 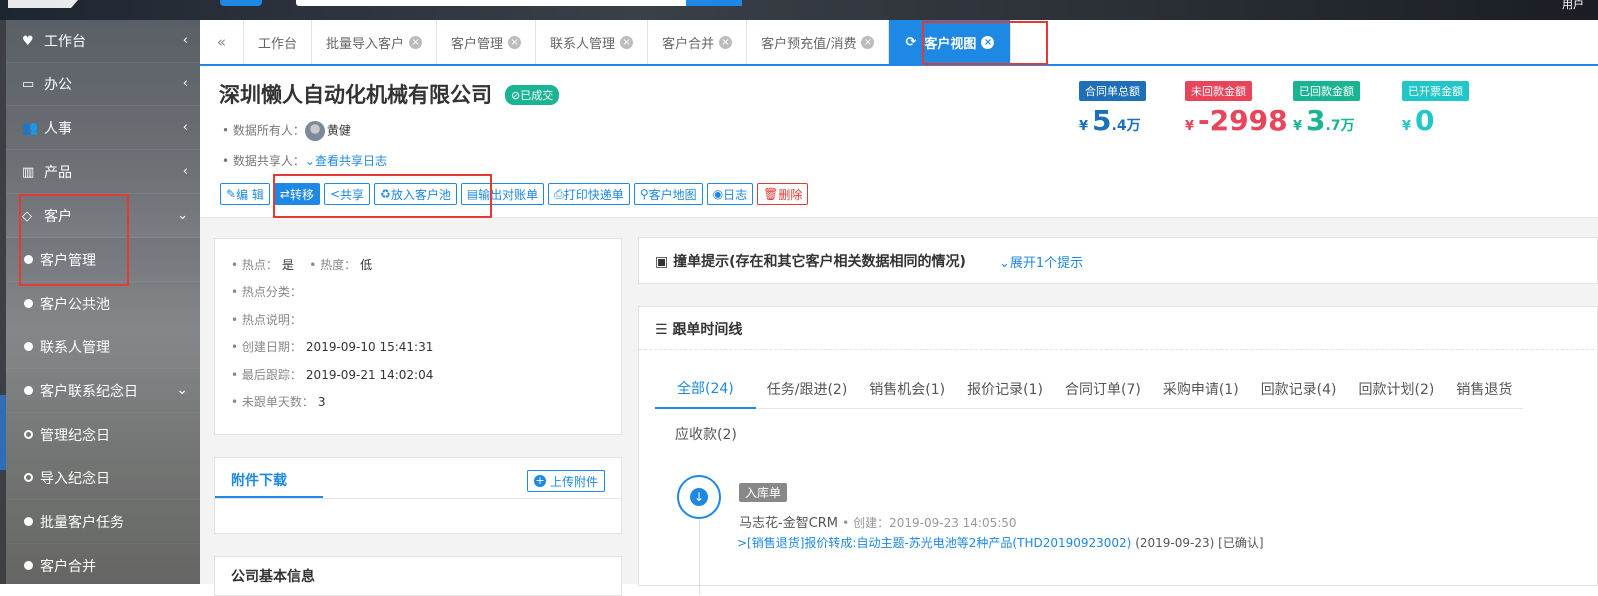 What do you see at coordinates (28, 41) in the screenshot?
I see `heart-icon: ♥` at bounding box center [28, 41].